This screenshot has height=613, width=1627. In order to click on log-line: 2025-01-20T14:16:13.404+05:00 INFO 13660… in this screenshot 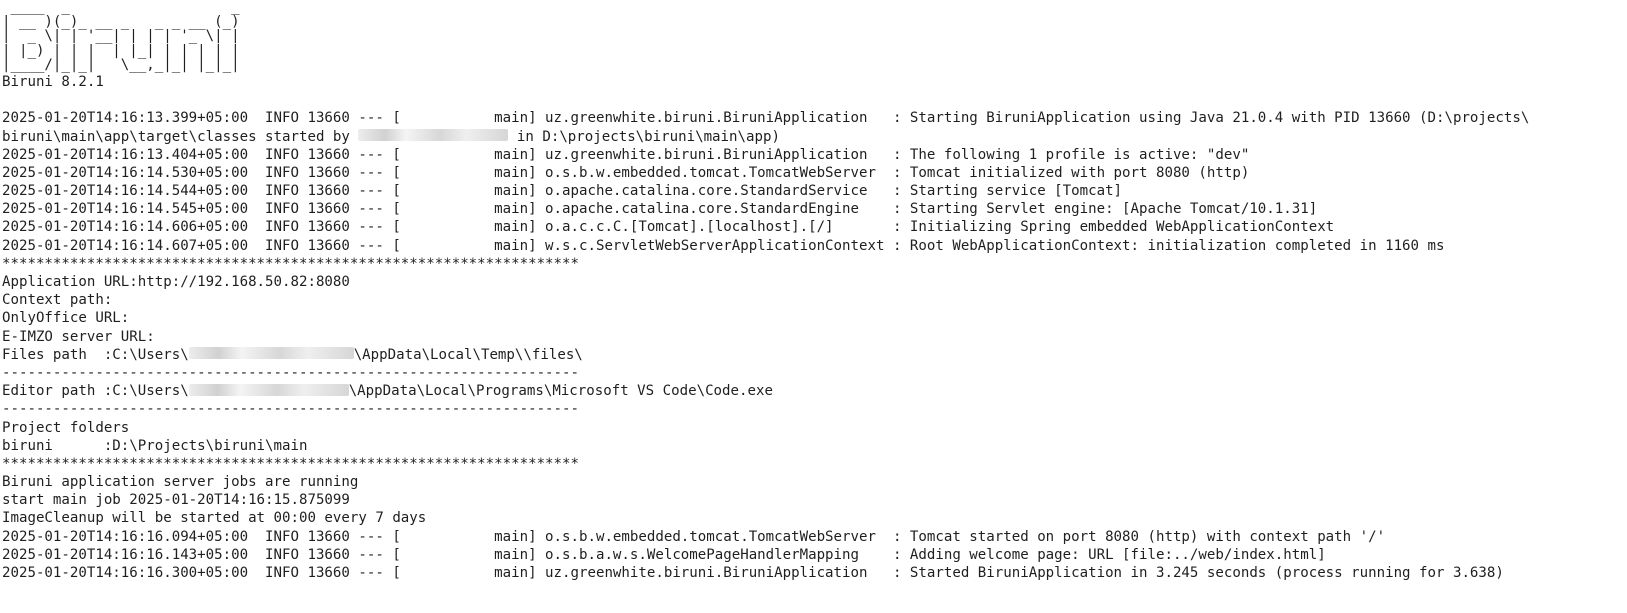, I will do `click(626, 154)`.